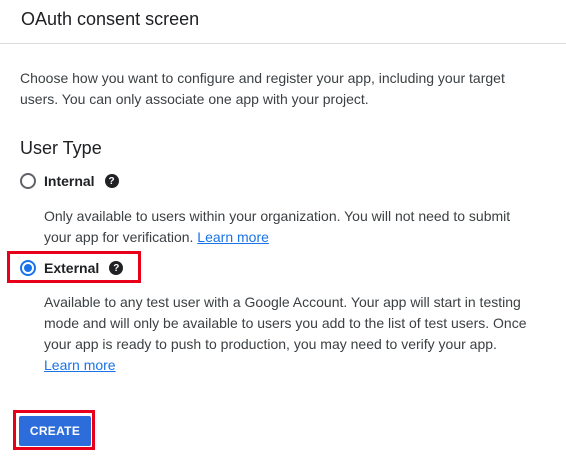 The width and height of the screenshot is (566, 468). I want to click on internal-radio, so click(28, 181).